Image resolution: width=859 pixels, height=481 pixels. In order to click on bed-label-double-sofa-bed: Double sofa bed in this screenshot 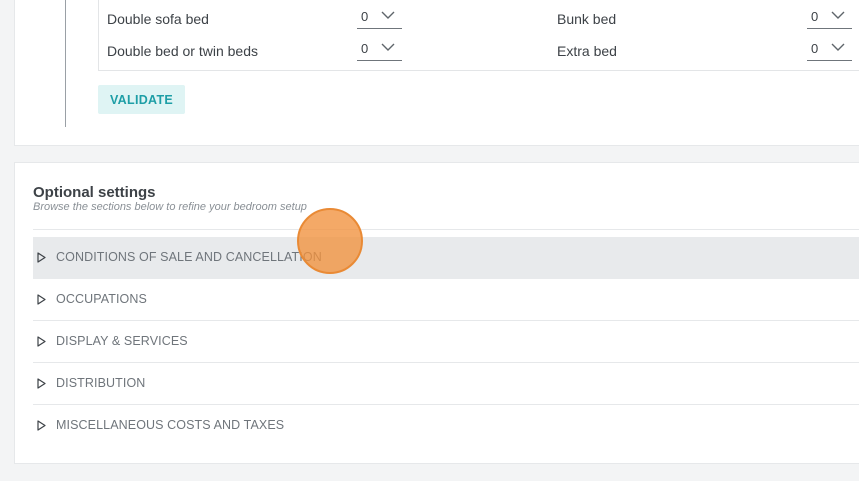, I will do `click(158, 19)`.